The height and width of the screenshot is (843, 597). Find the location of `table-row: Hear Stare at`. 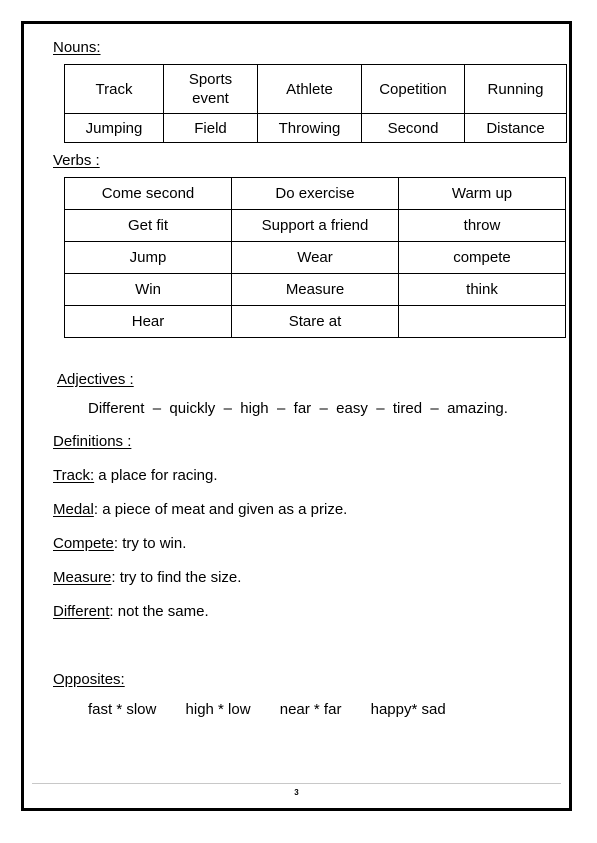

table-row: Hear Stare at is located at coordinates (315, 321).